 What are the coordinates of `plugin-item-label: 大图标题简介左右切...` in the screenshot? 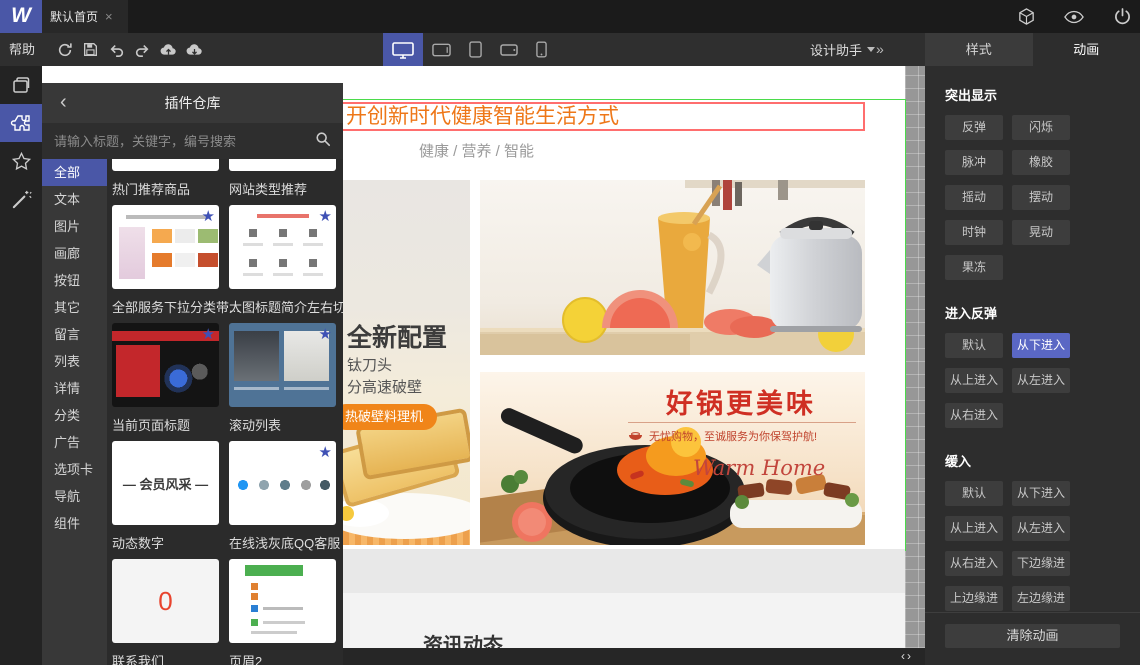 It's located at (286, 308).